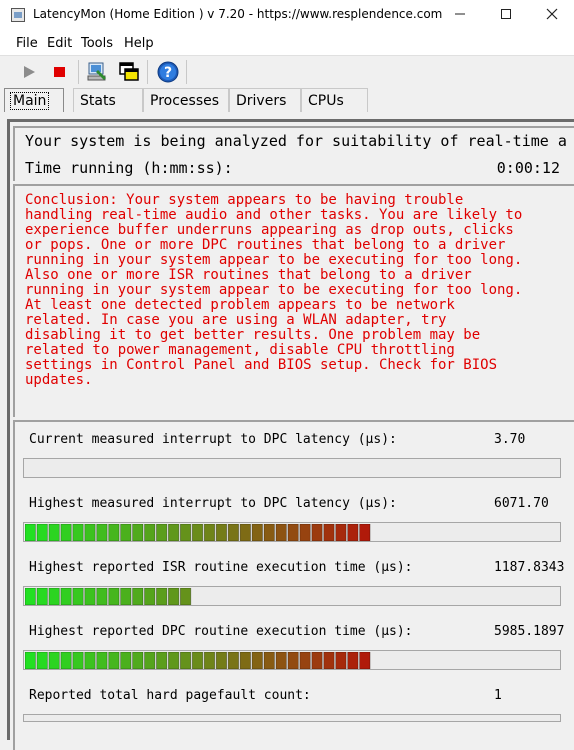  I want to click on menu-file: File, so click(27, 43).